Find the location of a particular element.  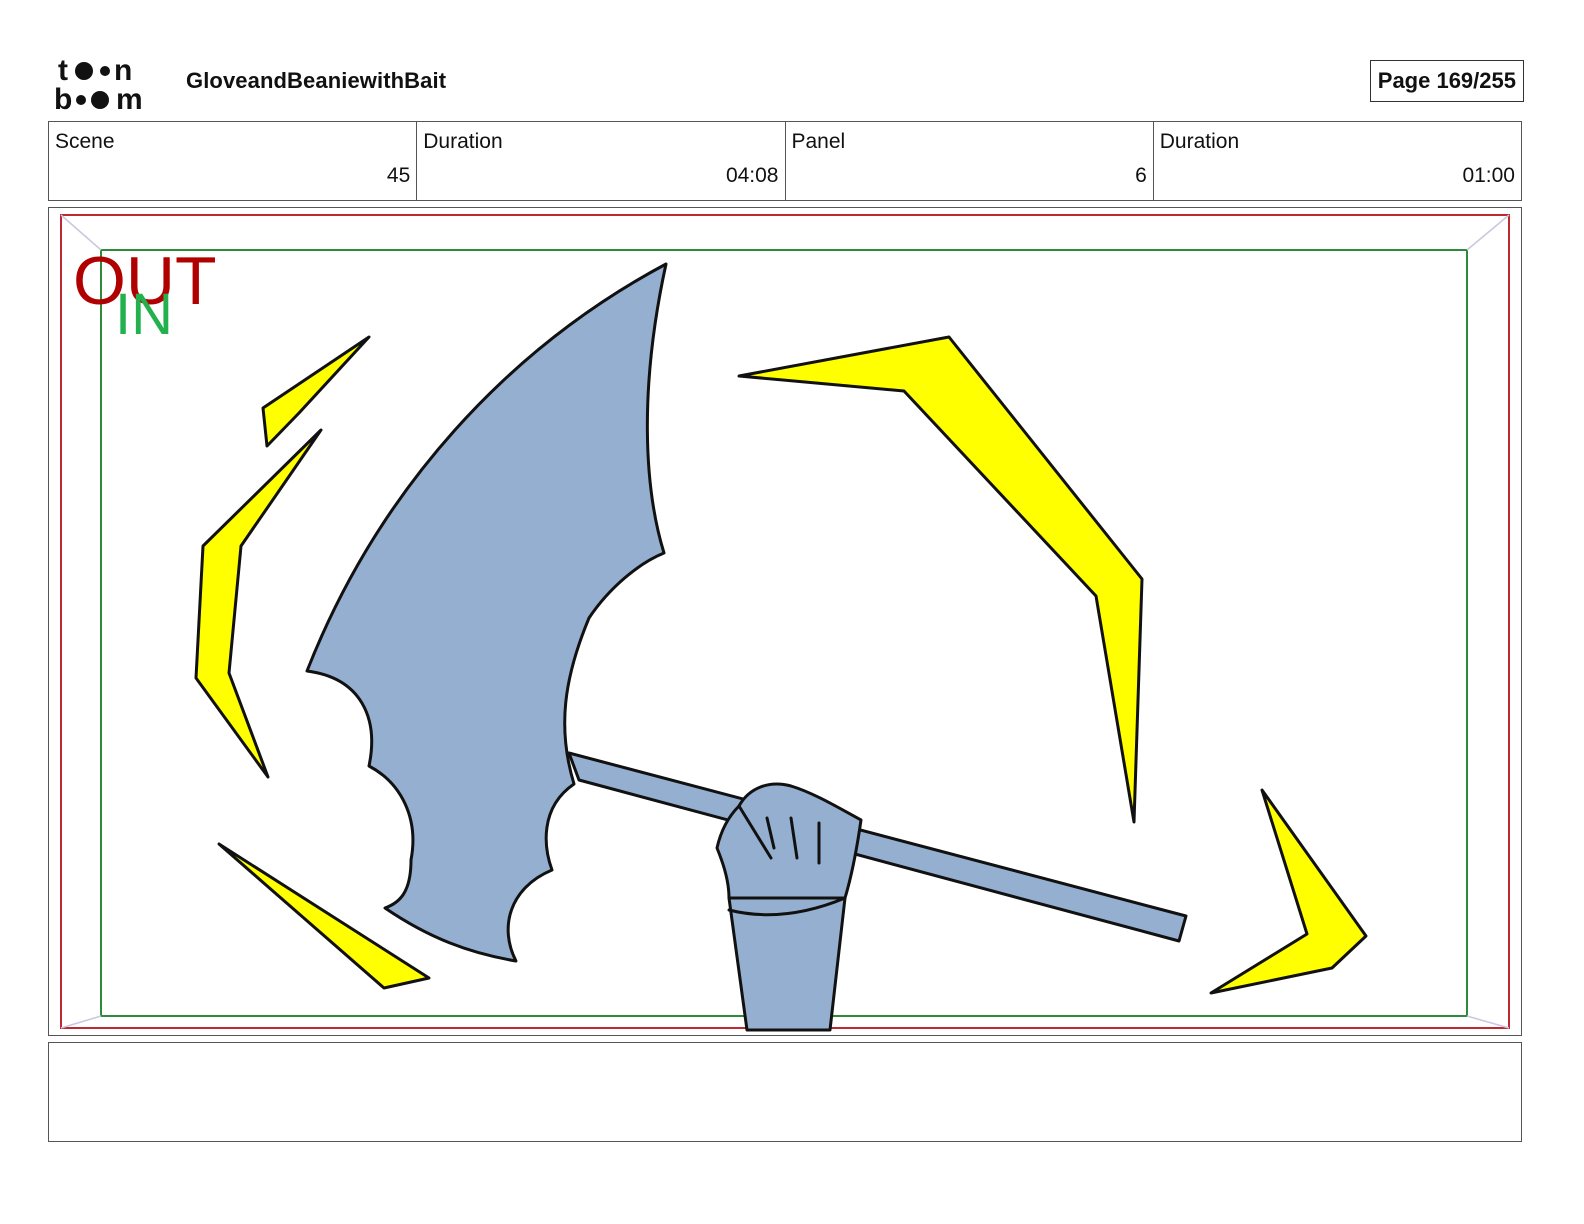

caption-box is located at coordinates (785, 1092).